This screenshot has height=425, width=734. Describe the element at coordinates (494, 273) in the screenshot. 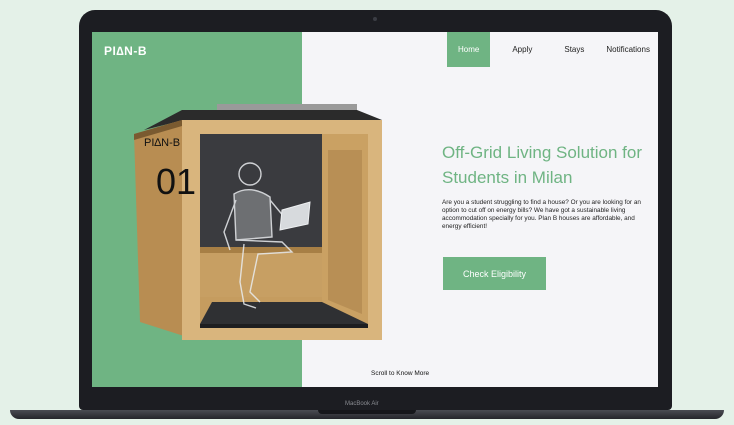

I see `check-eligibility-button: Check Eligibility` at that location.